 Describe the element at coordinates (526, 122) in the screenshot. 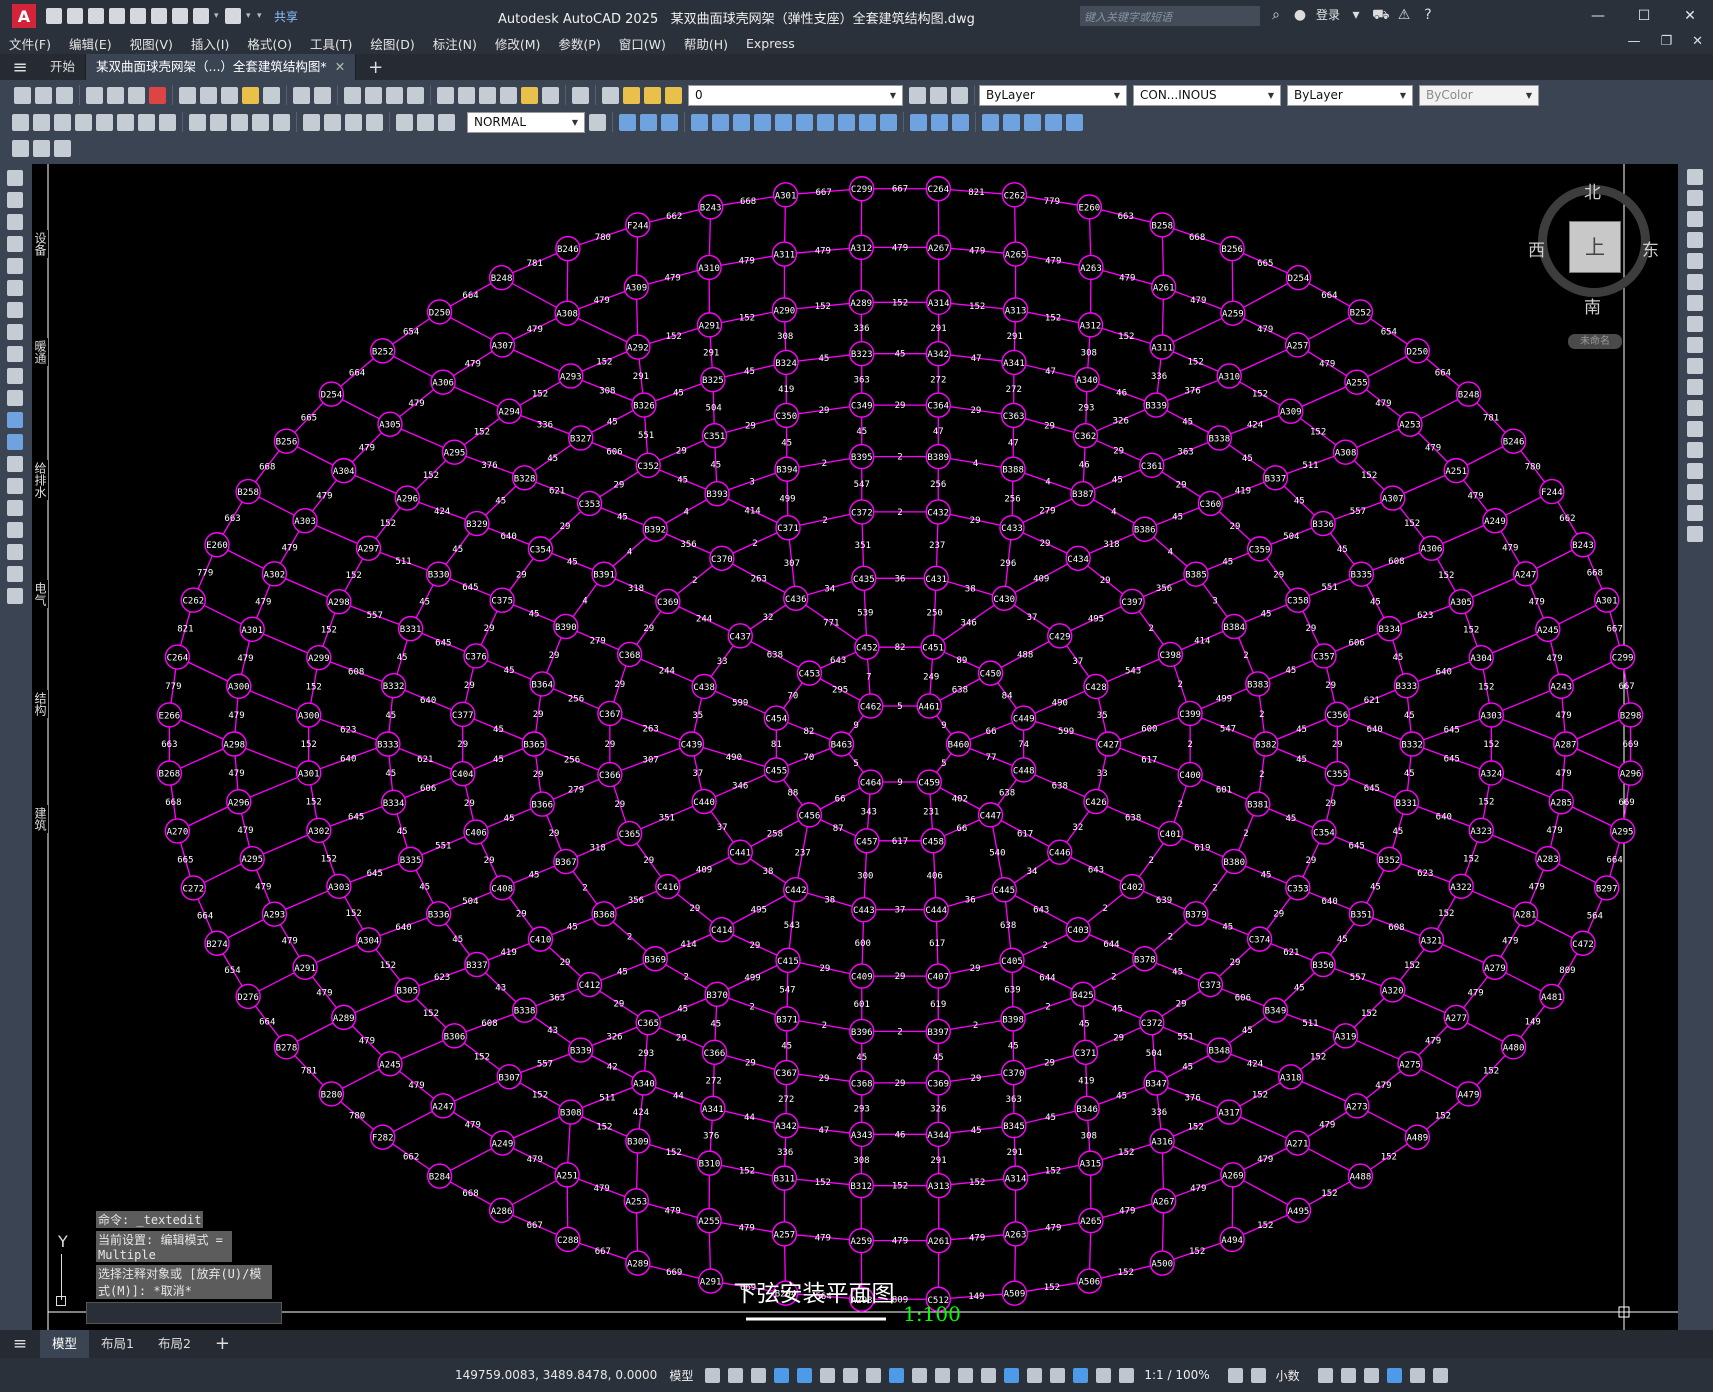

I see `text-style-select: NORMAL ▼` at that location.